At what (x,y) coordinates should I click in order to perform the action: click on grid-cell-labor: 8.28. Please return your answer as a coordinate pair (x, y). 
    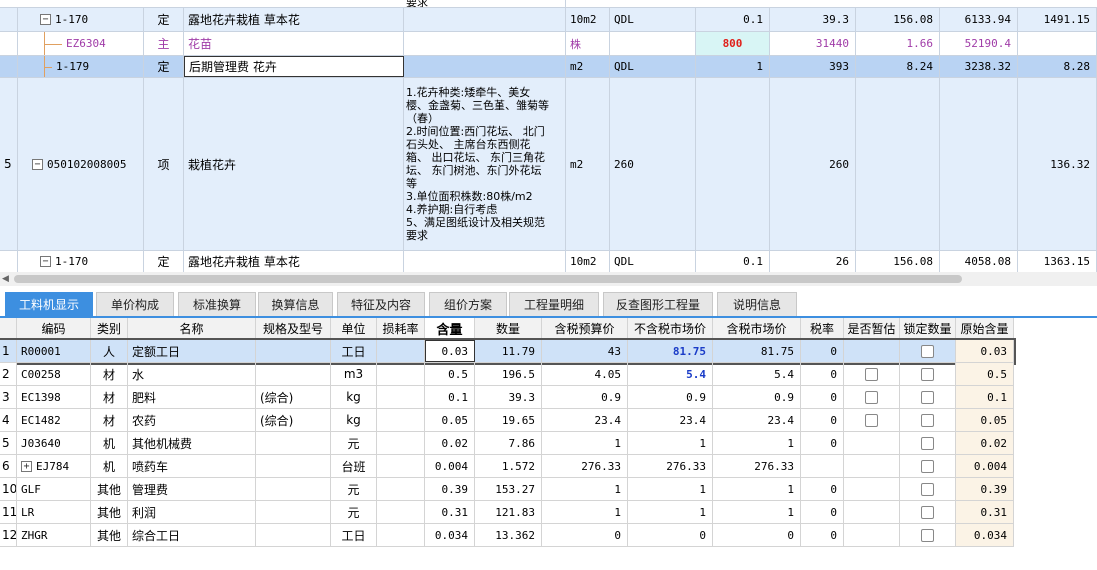
    Looking at the image, I should click on (1057, 66).